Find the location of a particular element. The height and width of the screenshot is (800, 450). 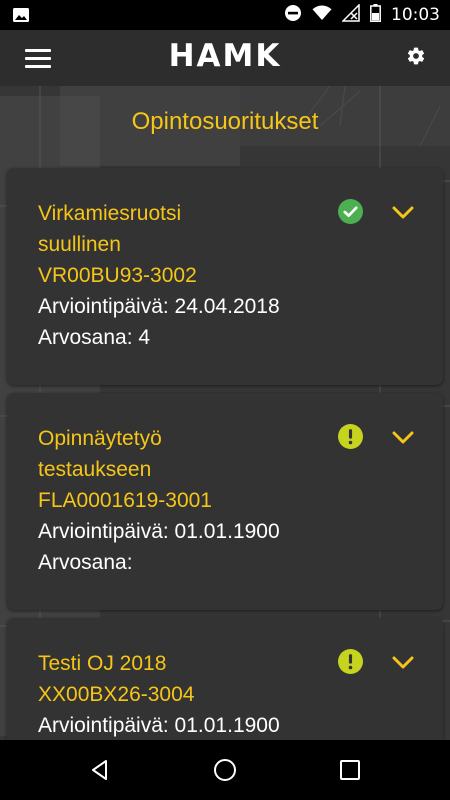

brand-logo: HAMK is located at coordinates (225, 56).